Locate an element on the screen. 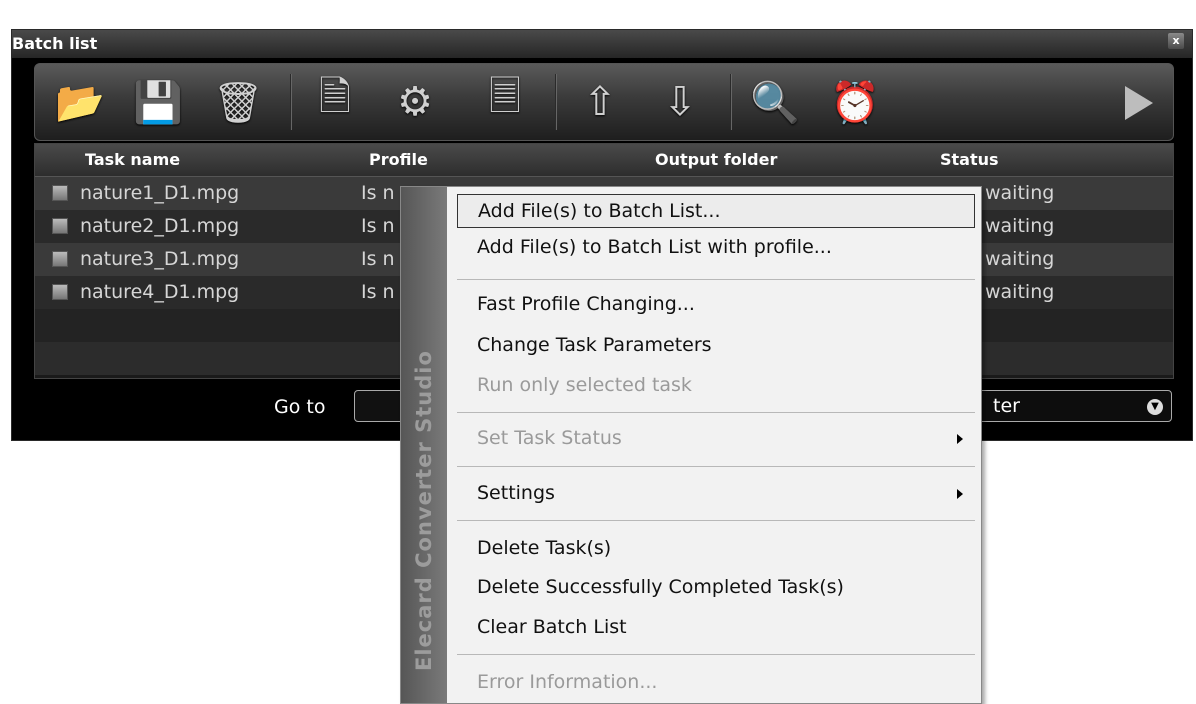 The height and width of the screenshot is (704, 1196). binoculars-icon: 🔍 is located at coordinates (775, 102).